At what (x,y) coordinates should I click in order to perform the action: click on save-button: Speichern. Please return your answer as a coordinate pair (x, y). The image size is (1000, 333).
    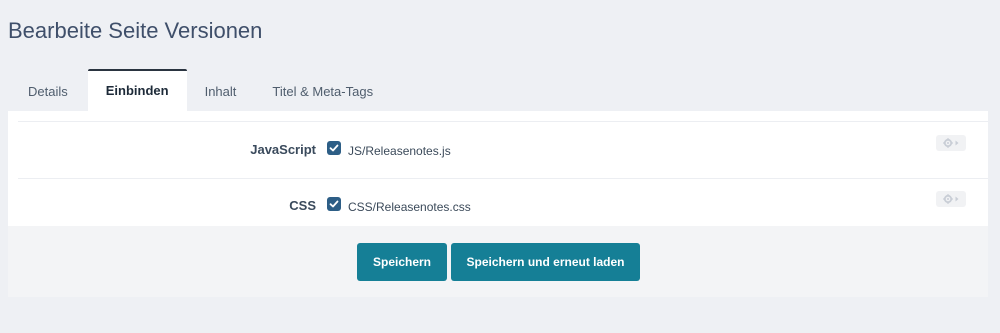
    Looking at the image, I should click on (402, 262).